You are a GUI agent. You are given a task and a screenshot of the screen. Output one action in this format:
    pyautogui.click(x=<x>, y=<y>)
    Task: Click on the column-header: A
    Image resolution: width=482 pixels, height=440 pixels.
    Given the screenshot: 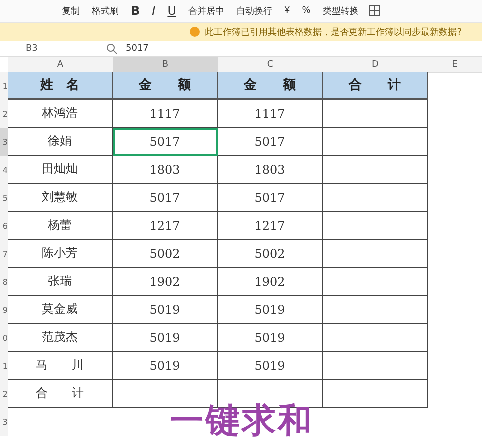 What is the action you would take?
    pyautogui.click(x=60, y=65)
    